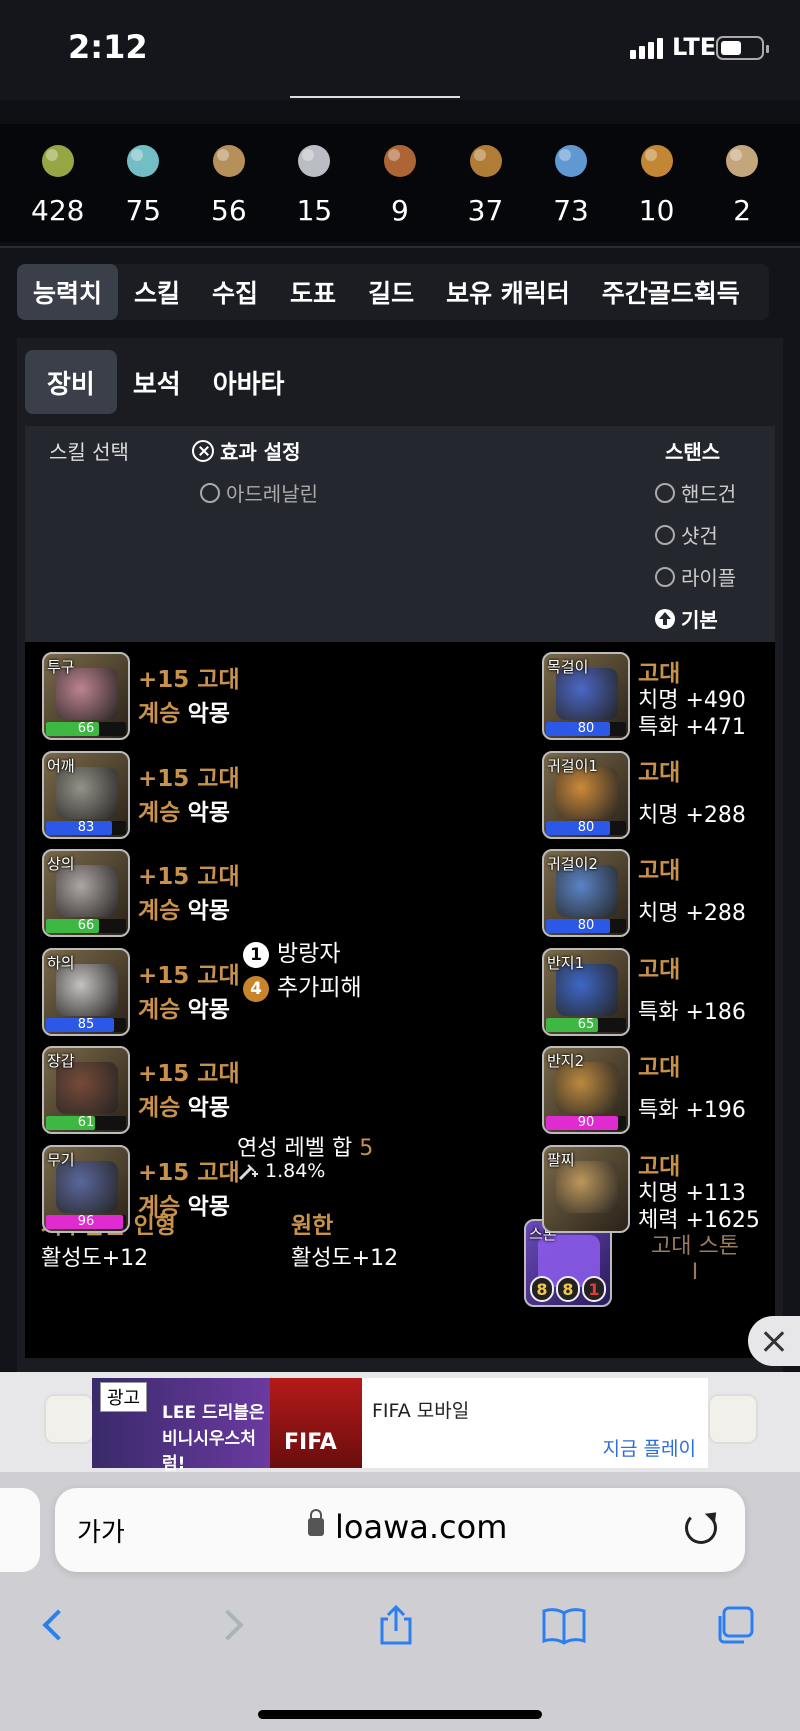 Image resolution: width=800 pixels, height=1731 pixels. What do you see at coordinates (734, 1625) in the screenshot?
I see `tabs-button` at bounding box center [734, 1625].